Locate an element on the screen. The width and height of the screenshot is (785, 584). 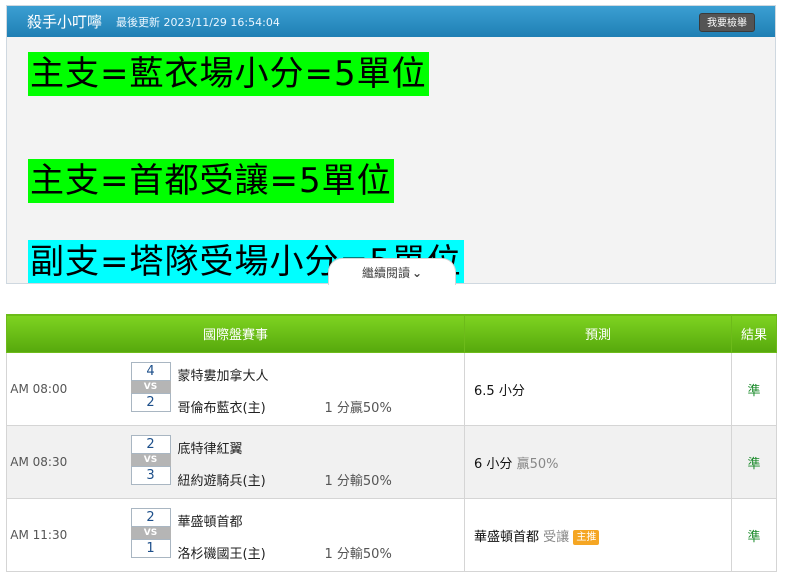
team-away: 蒙特婁加拿大人 is located at coordinates (223, 374).